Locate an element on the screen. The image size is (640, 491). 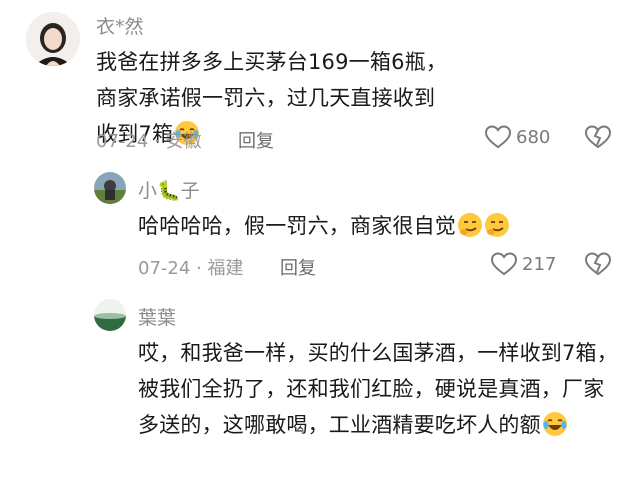
laughing-crying-emoji is located at coordinates (555, 424).